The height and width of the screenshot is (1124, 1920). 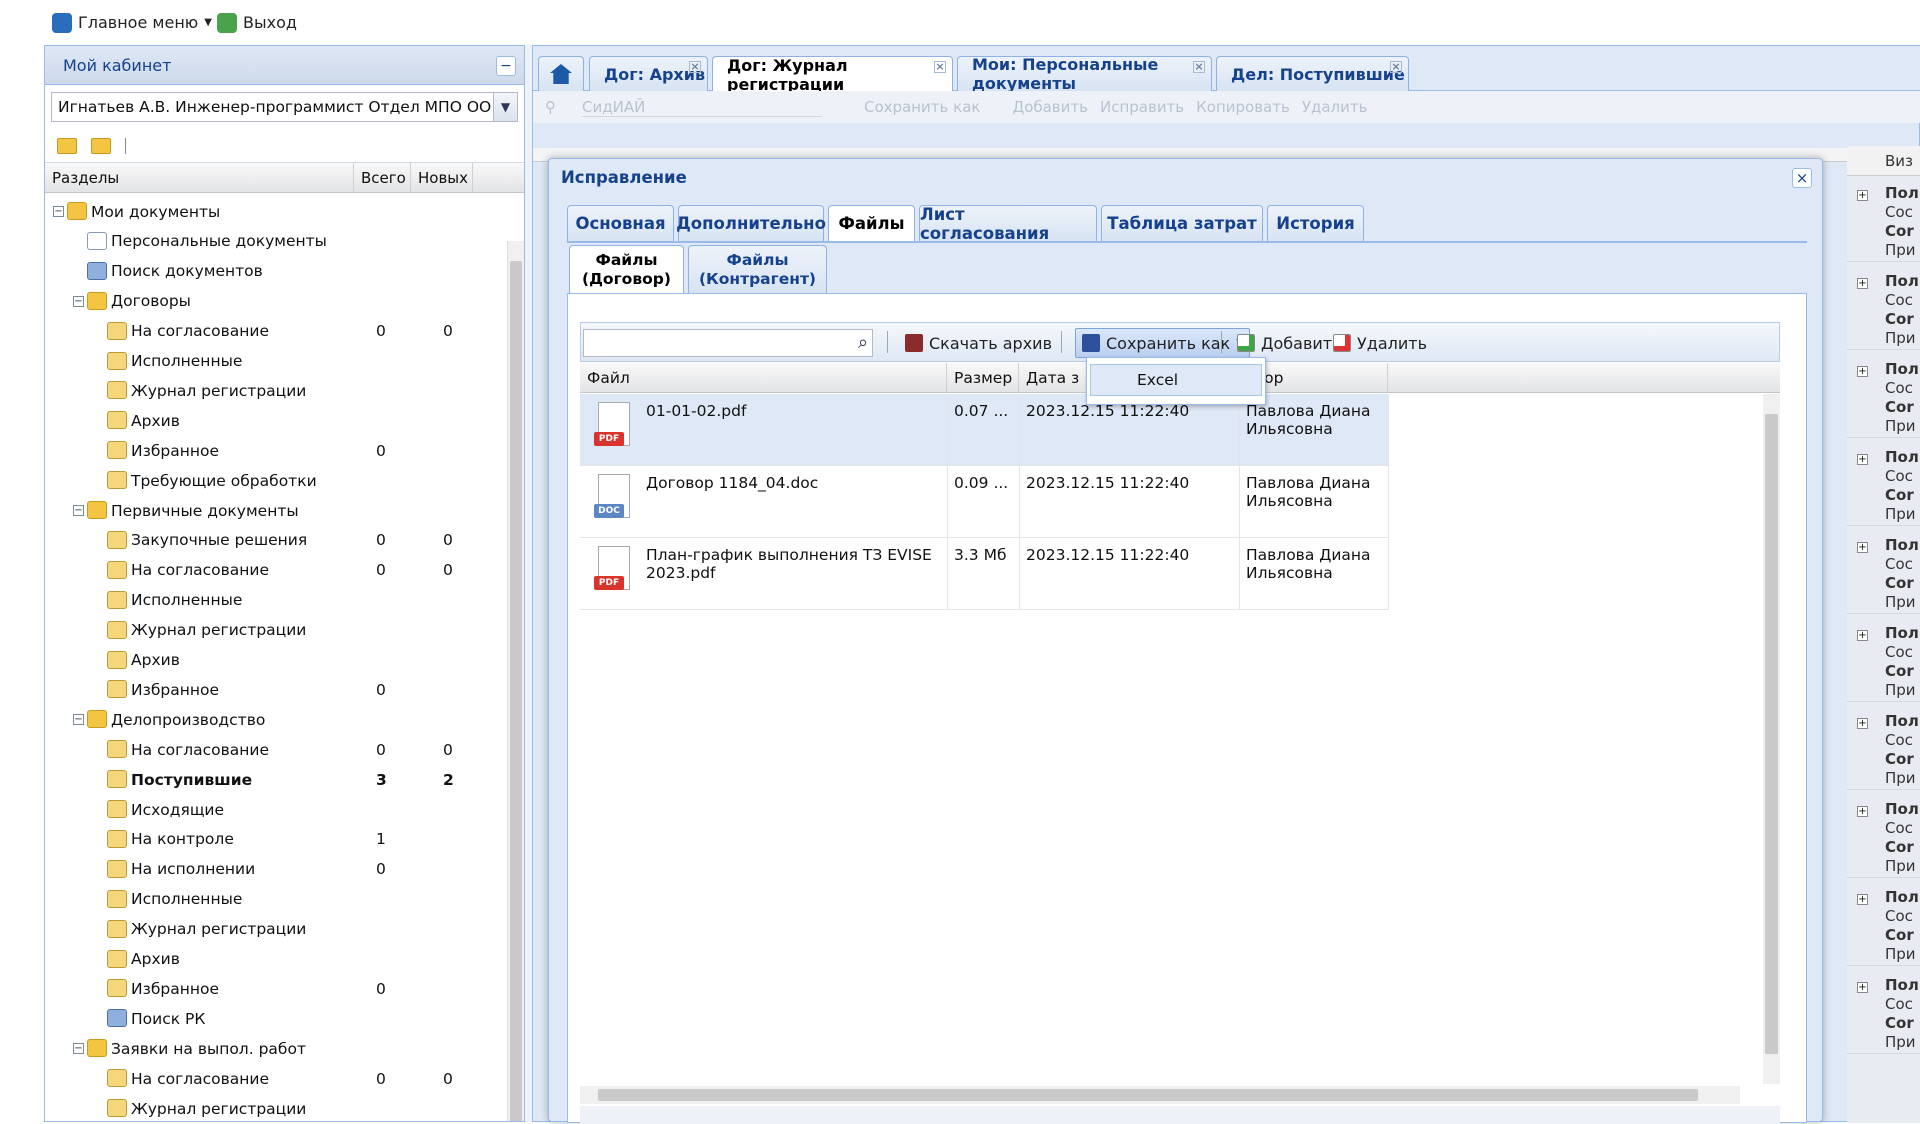 What do you see at coordinates (1176, 380) in the screenshot?
I see `menu-item-excel: Excel` at bounding box center [1176, 380].